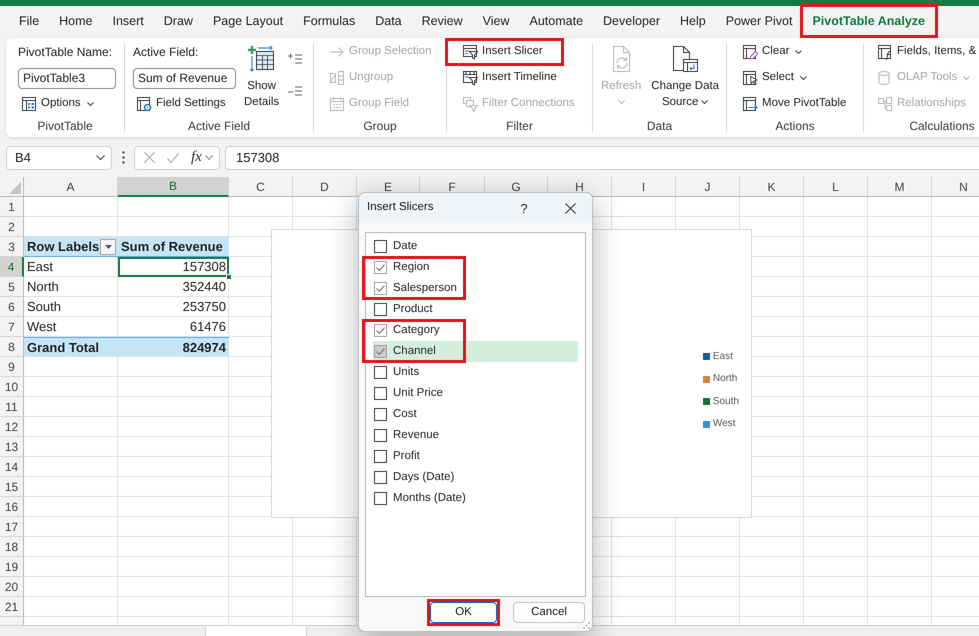  I want to click on field-option: Region, so click(475, 267).